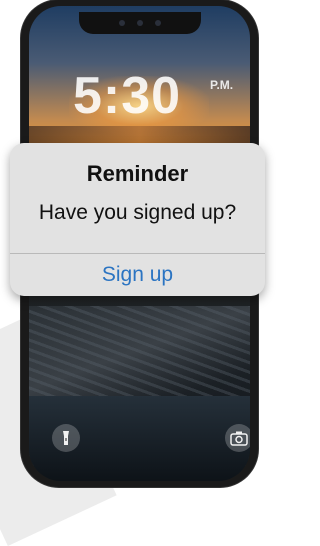  I want to click on flashlight-button, so click(66, 438).